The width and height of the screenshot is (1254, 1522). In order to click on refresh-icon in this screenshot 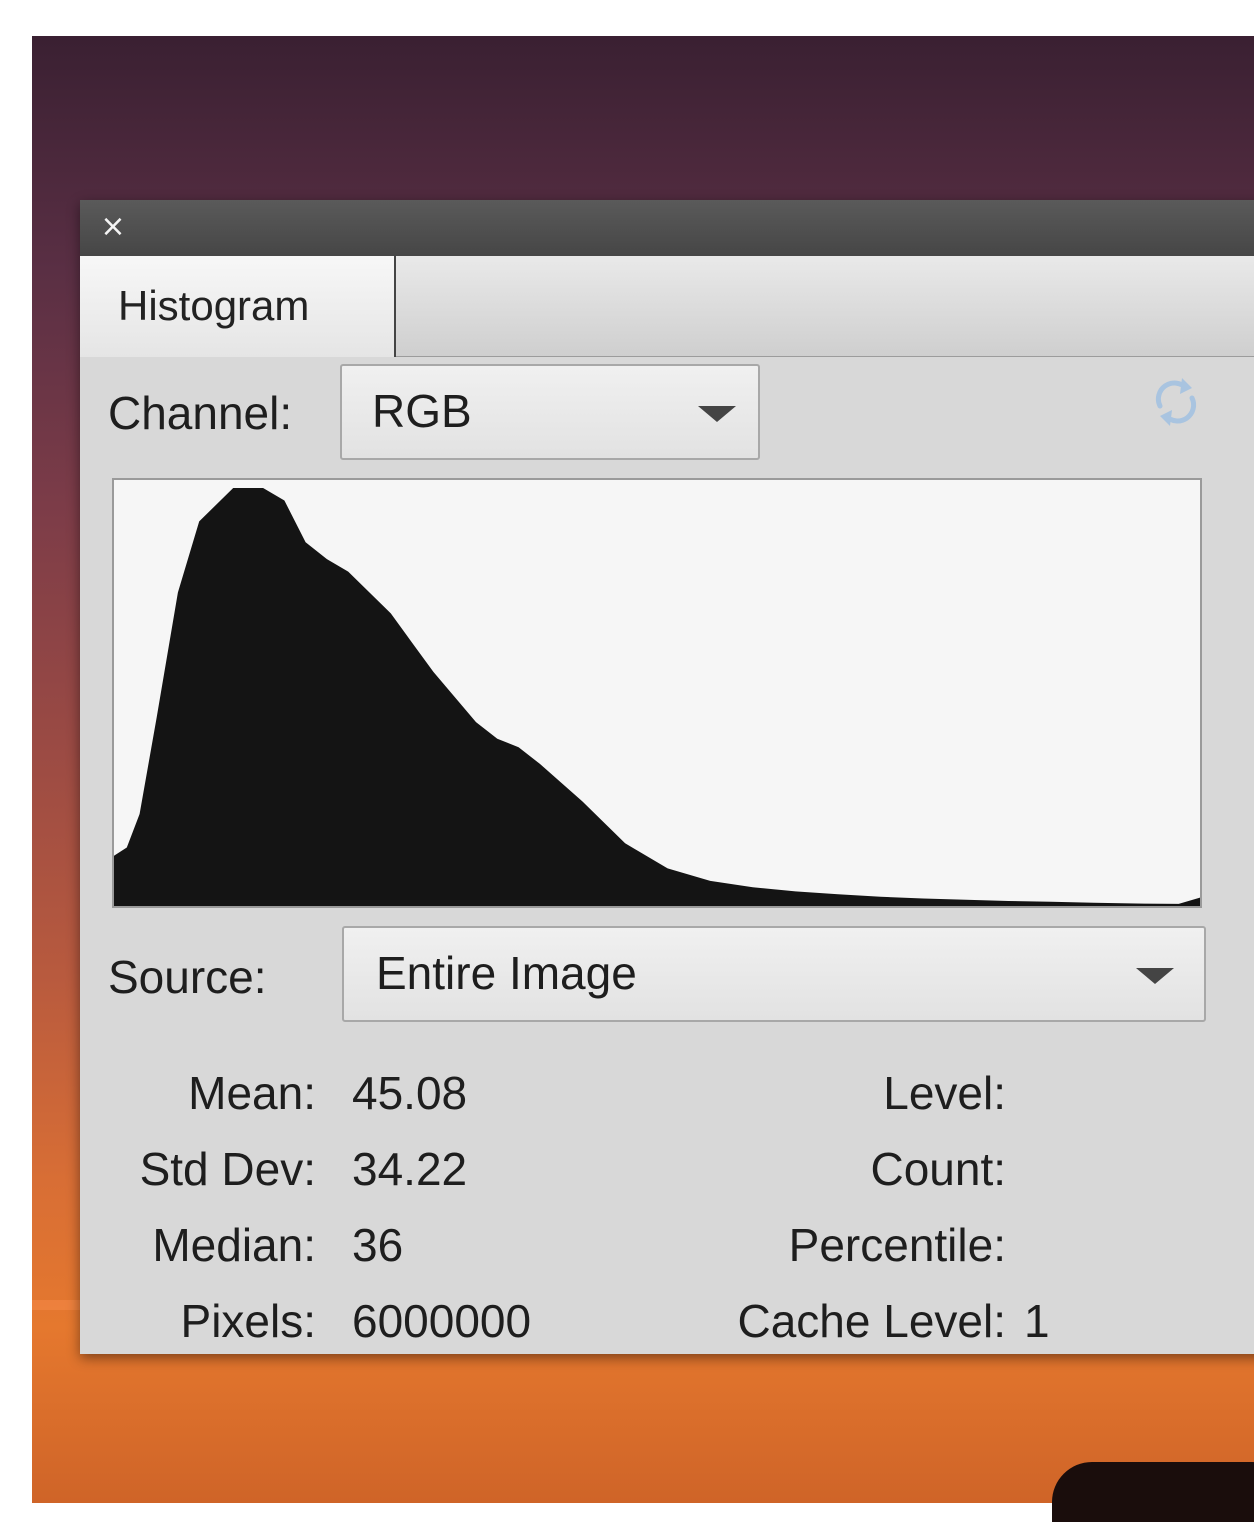, I will do `click(1176, 402)`.